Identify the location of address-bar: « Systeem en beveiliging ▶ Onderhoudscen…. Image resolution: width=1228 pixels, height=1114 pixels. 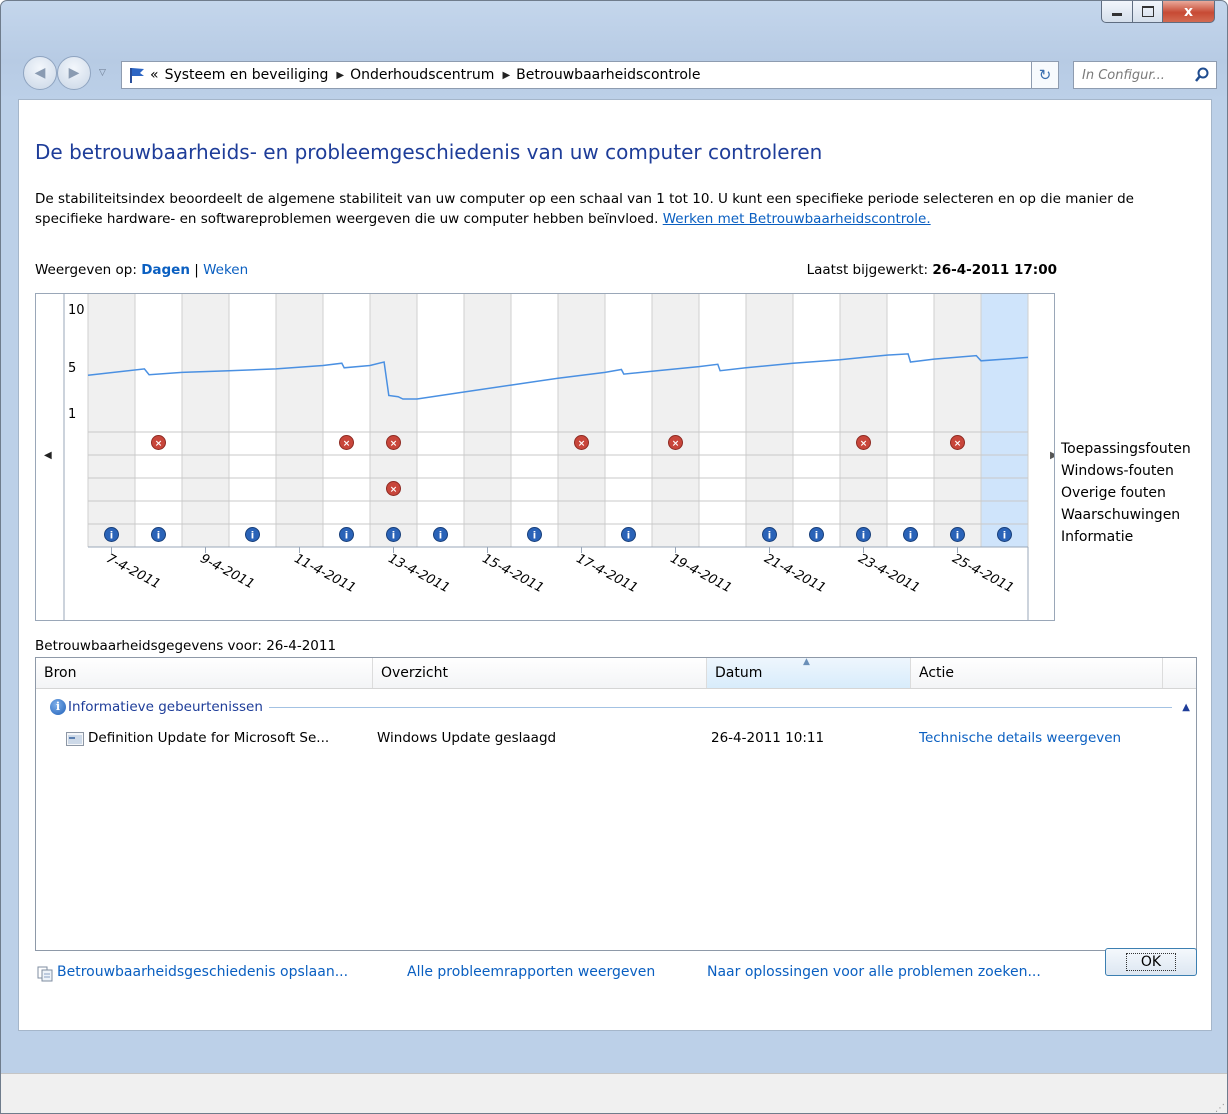
(590, 75).